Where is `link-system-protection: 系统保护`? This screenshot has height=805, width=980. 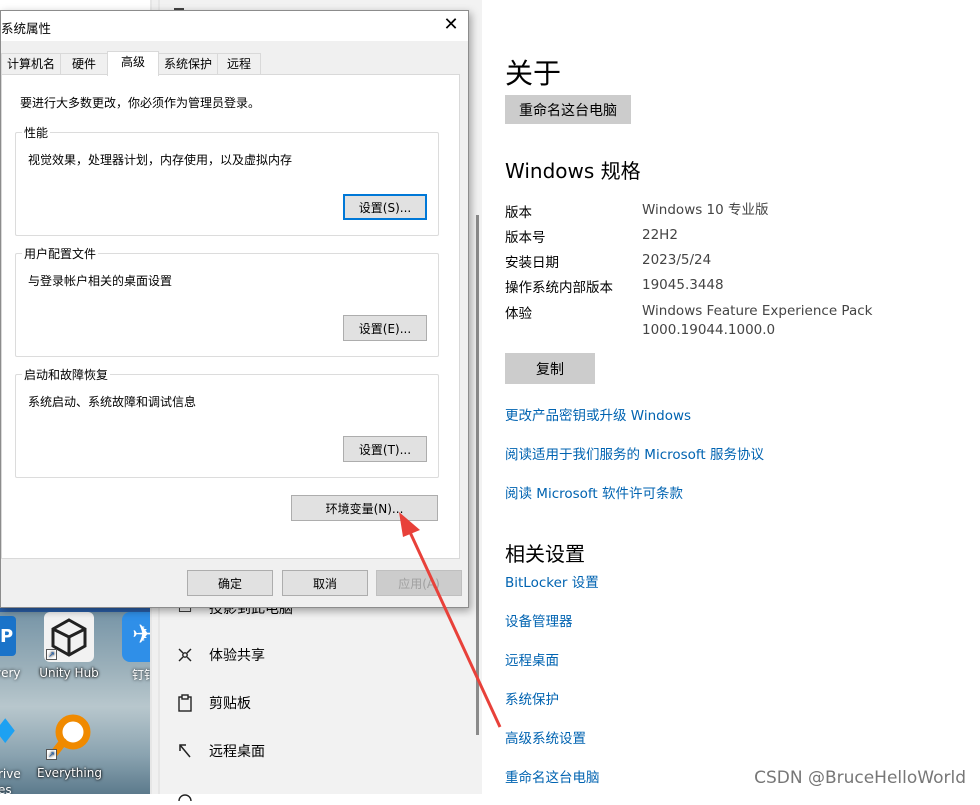
link-system-protection: 系统保护 is located at coordinates (532, 698).